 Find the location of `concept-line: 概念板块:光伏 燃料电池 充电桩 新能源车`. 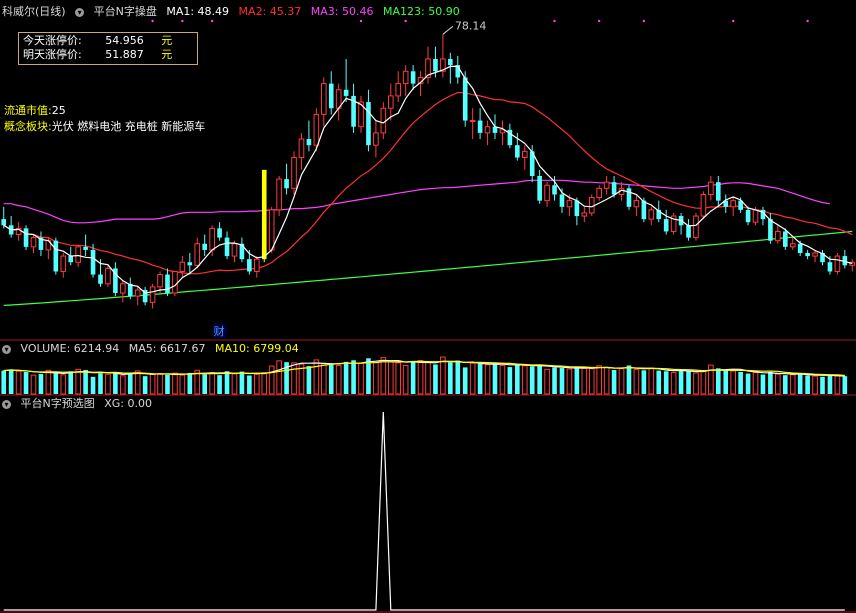

concept-line: 概念板块:光伏 燃料电池 充电桩 新能源车 is located at coordinates (104, 126).